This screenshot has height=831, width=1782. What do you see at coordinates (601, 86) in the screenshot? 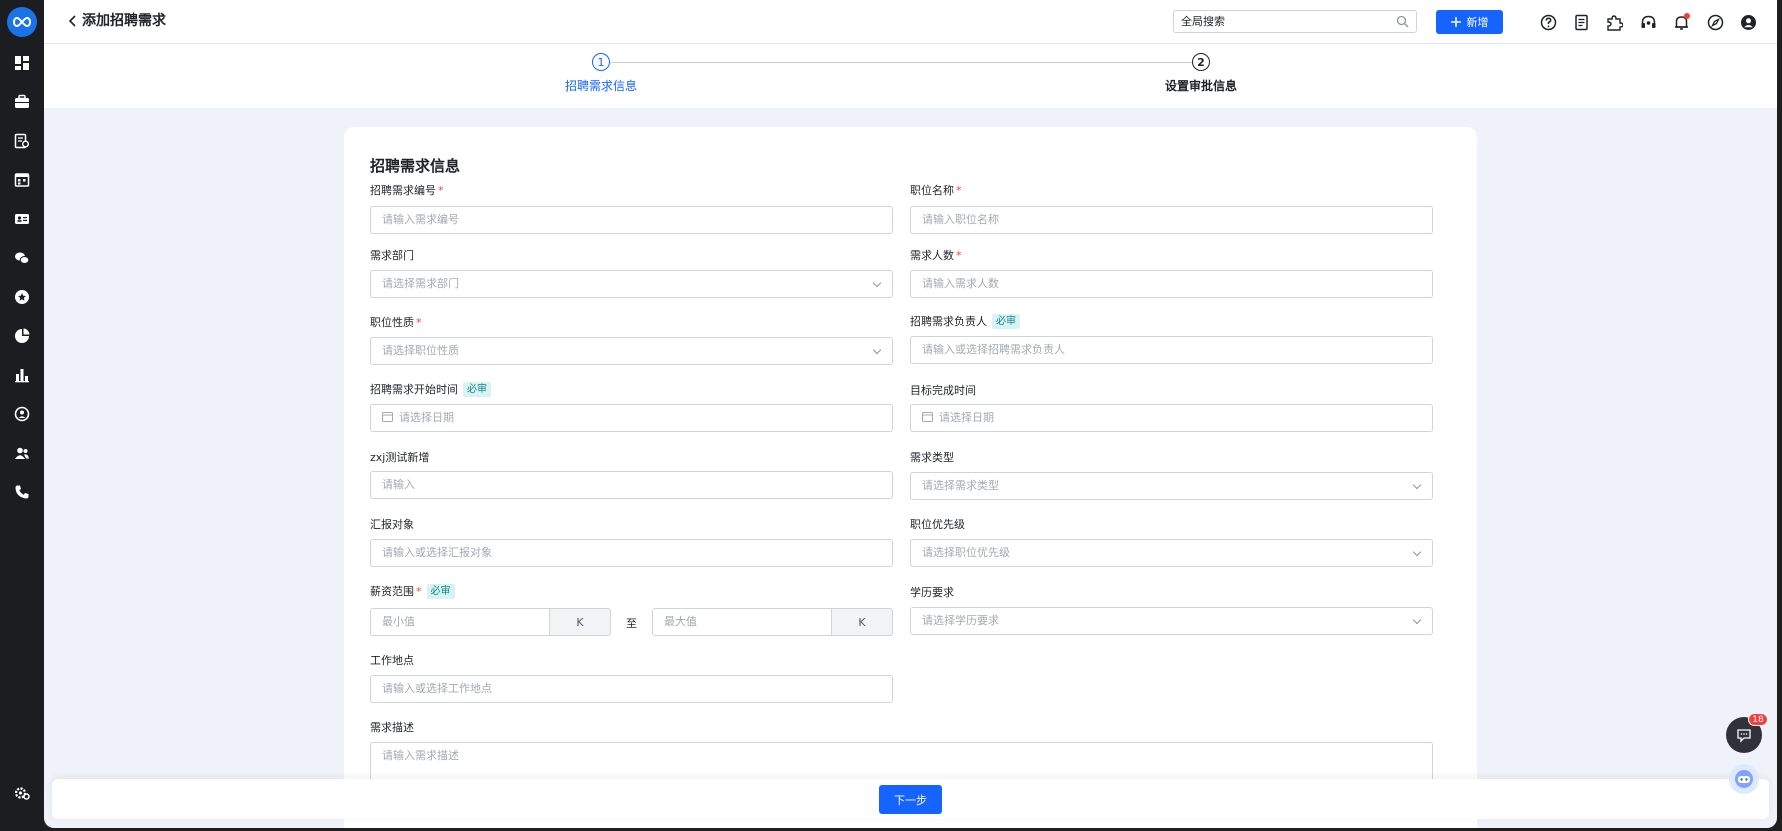
I see `step-1-label: 招聘需求信息` at bounding box center [601, 86].